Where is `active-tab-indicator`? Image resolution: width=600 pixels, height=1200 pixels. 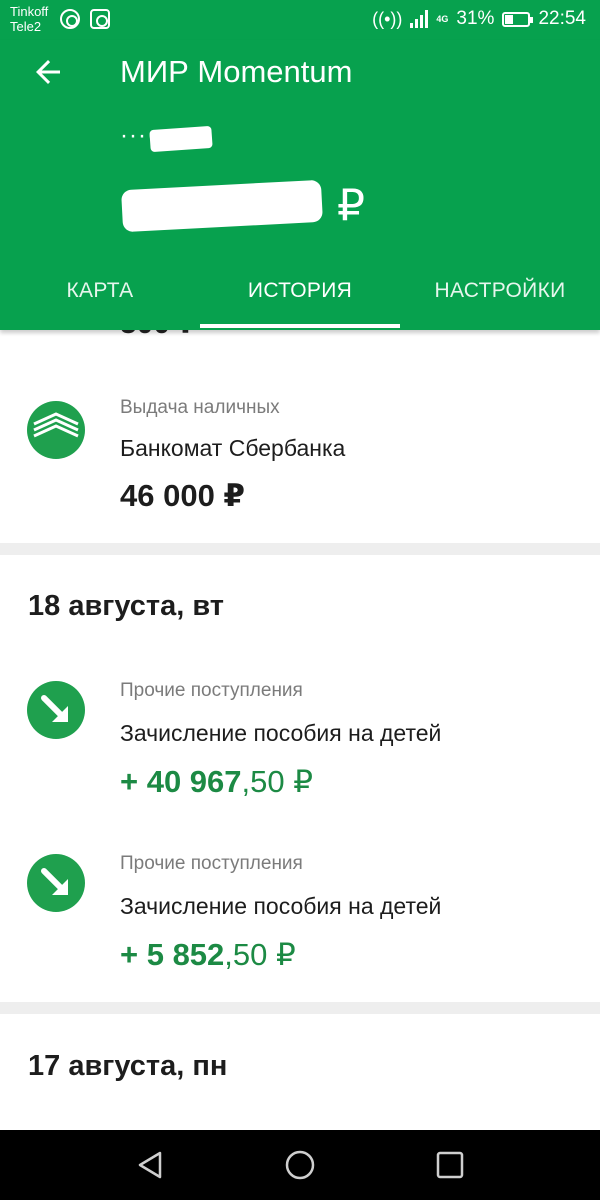 active-tab-indicator is located at coordinates (300, 326).